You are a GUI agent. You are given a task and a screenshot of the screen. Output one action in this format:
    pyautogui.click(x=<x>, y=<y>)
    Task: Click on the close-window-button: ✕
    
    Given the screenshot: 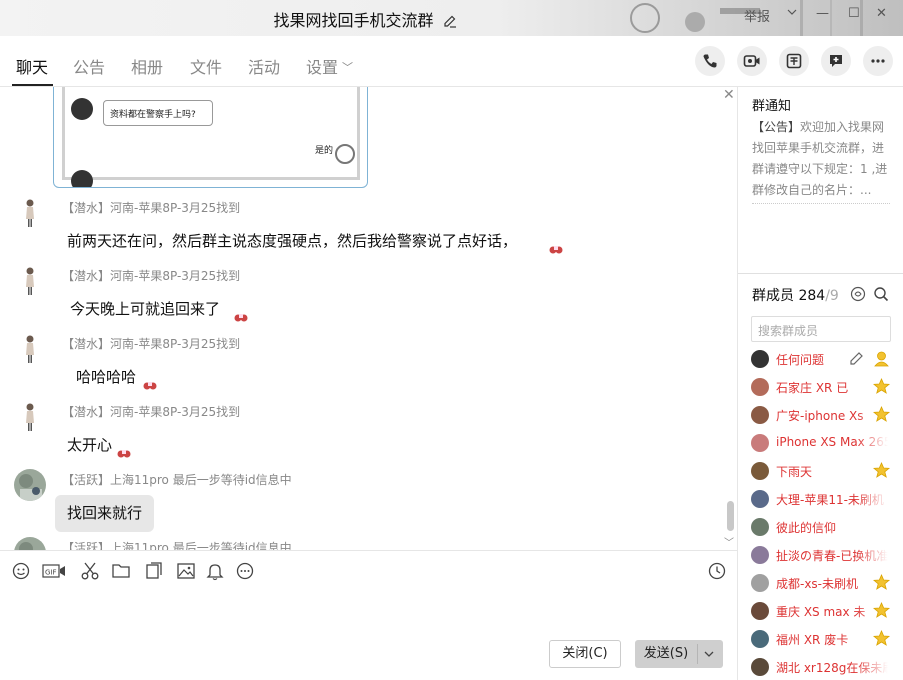 What is the action you would take?
    pyautogui.click(x=881, y=13)
    